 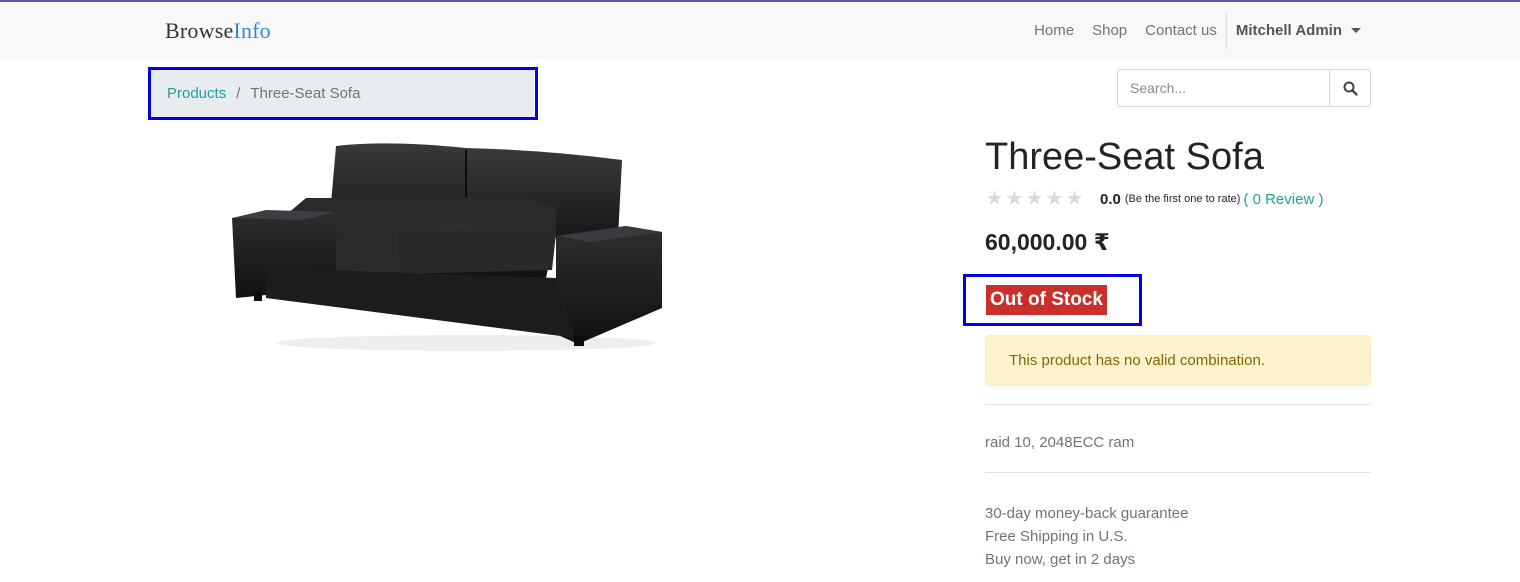 I want to click on product-price: 60,000.00 ₹, so click(x=1047, y=242).